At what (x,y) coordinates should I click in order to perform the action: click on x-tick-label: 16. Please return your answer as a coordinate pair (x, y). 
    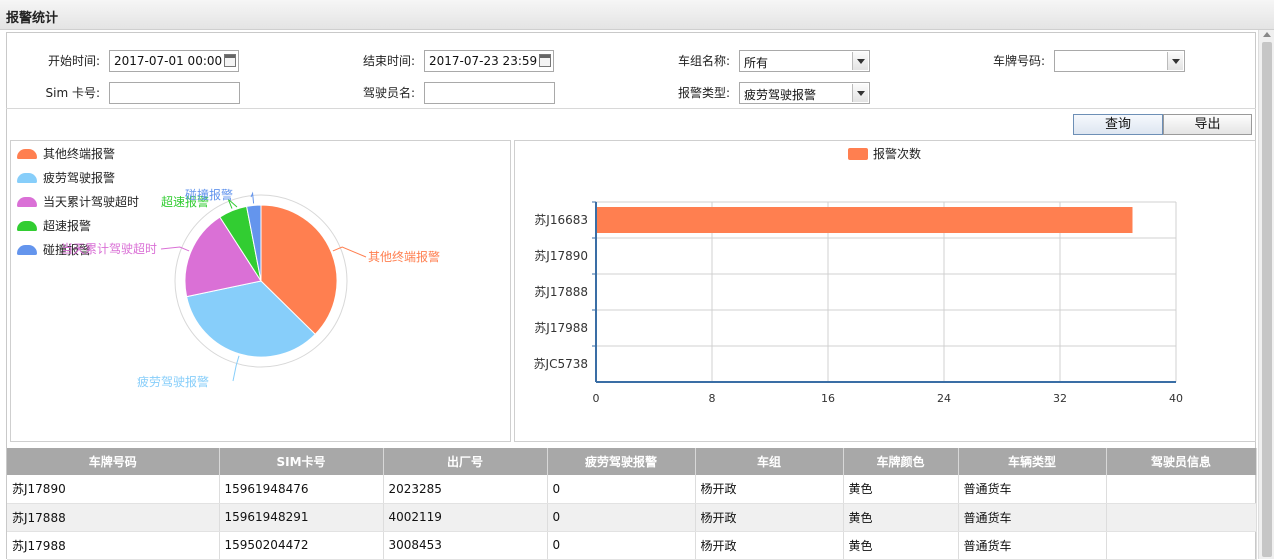
    Looking at the image, I should click on (828, 398).